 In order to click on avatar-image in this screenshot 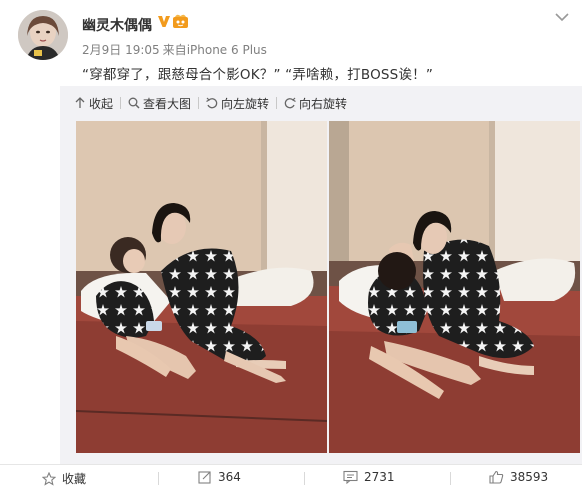, I will do `click(43, 35)`.